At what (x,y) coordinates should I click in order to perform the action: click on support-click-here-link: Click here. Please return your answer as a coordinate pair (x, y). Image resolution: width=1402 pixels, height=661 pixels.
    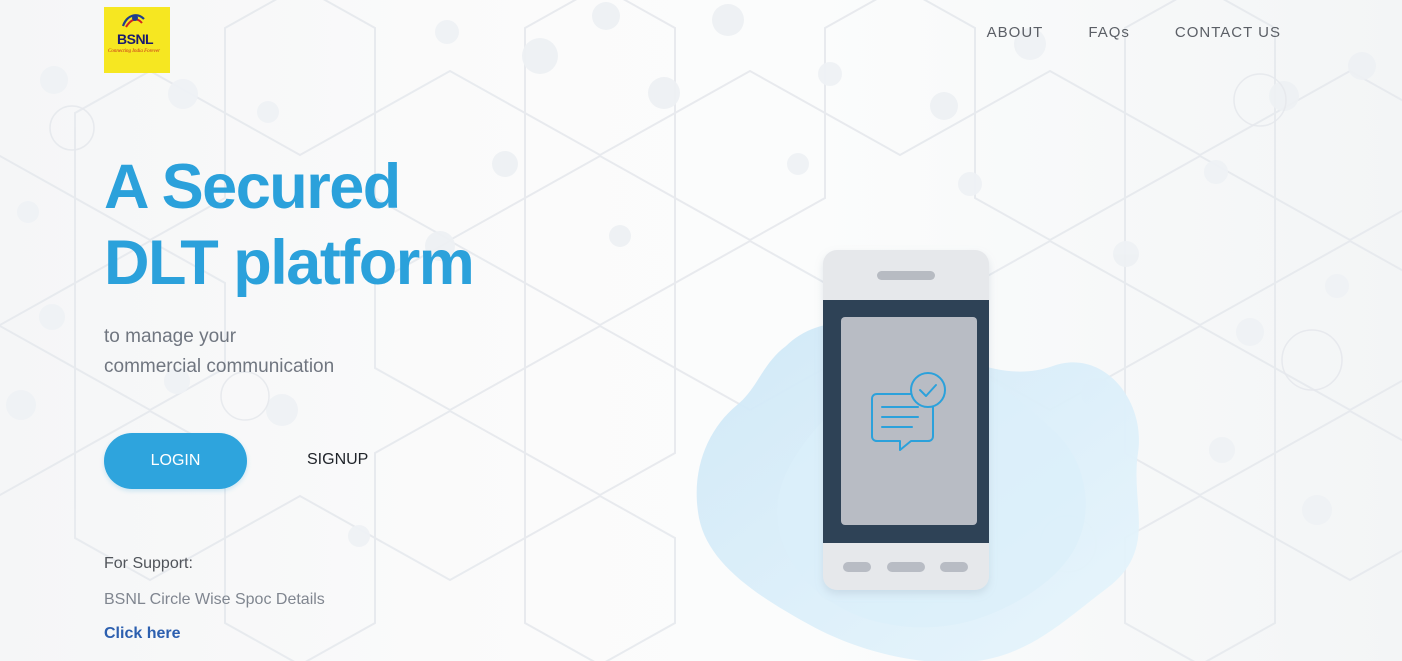
    Looking at the image, I should click on (142, 634).